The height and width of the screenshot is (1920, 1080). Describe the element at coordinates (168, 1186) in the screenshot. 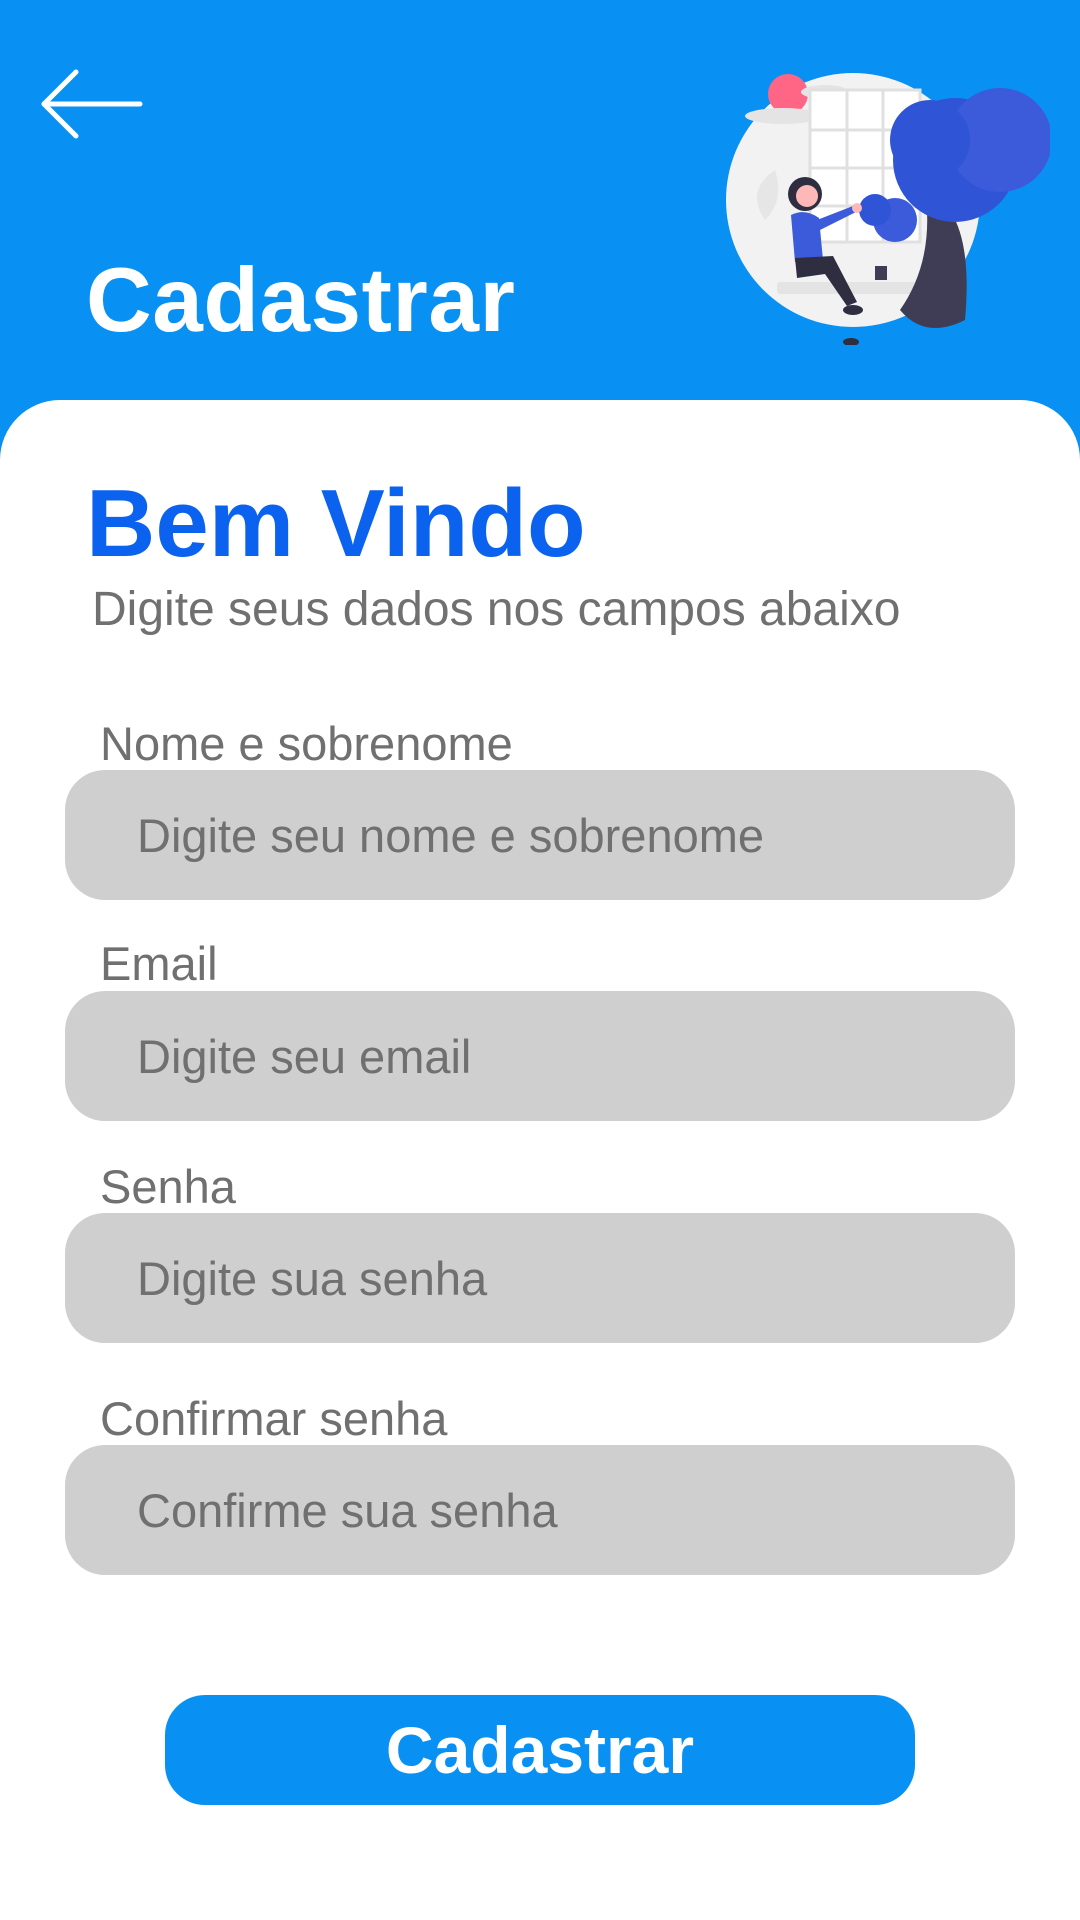

I see `password-label: Senha` at that location.